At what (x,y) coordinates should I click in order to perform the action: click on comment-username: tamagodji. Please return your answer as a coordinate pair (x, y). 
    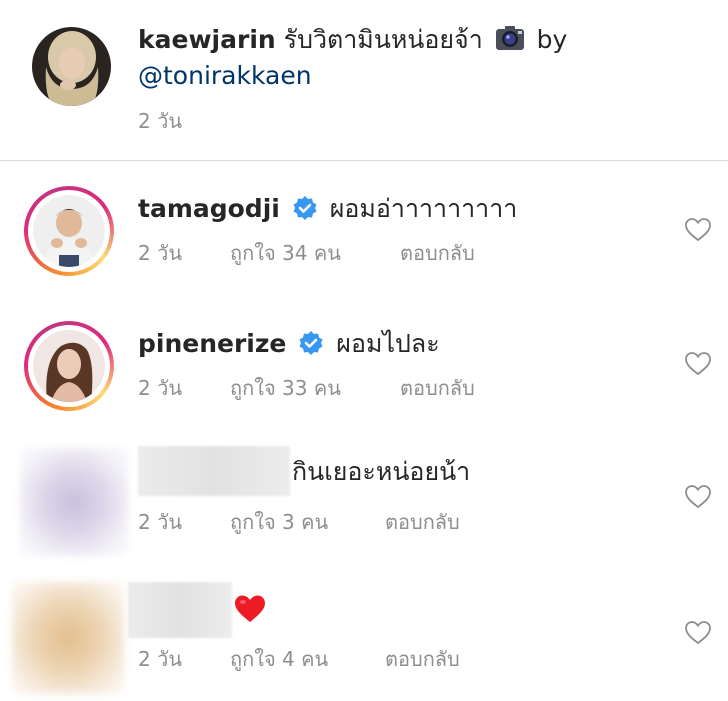
    Looking at the image, I should click on (209, 208).